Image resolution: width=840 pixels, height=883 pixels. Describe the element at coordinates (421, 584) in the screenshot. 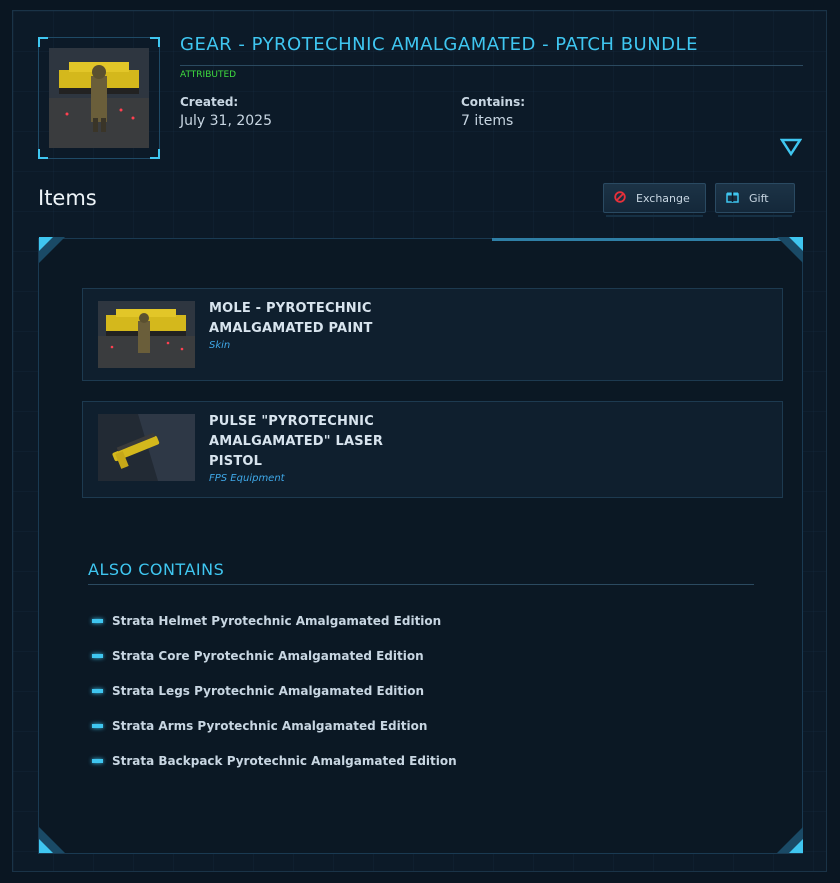

I see `also-contains-divider` at that location.